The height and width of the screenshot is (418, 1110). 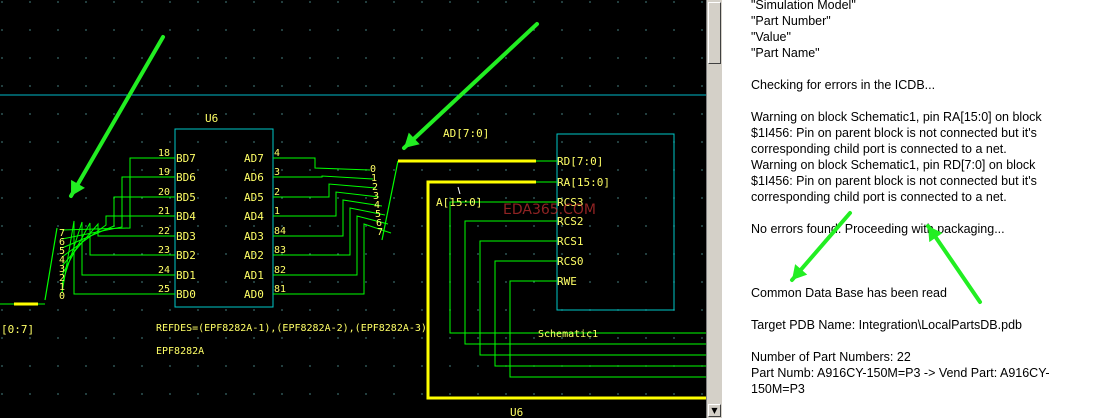 I want to click on u6-pin-bd7: BD7, so click(x=186, y=158).